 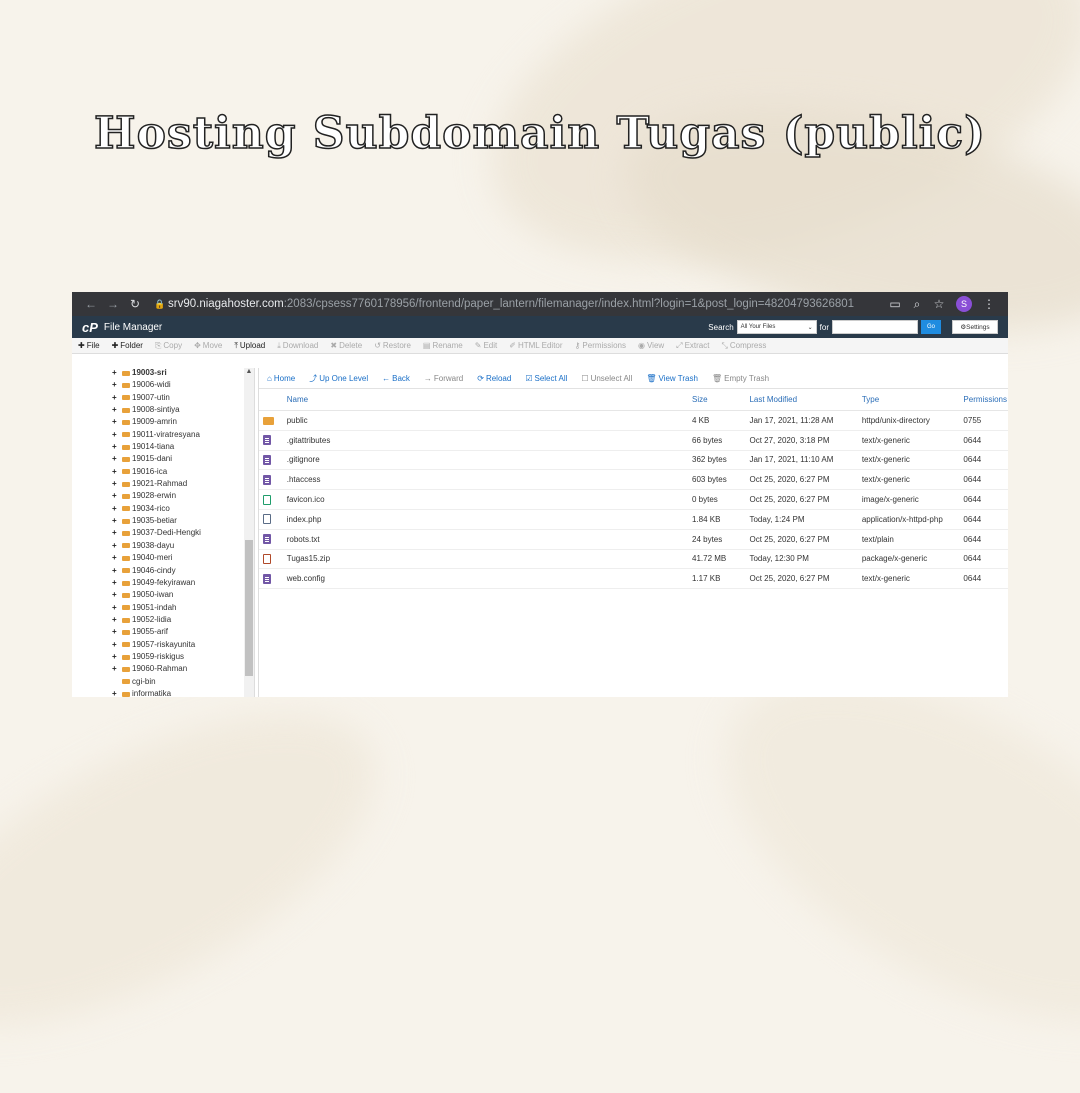 I want to click on tree-item: +19006-widi, so click(x=136, y=385).